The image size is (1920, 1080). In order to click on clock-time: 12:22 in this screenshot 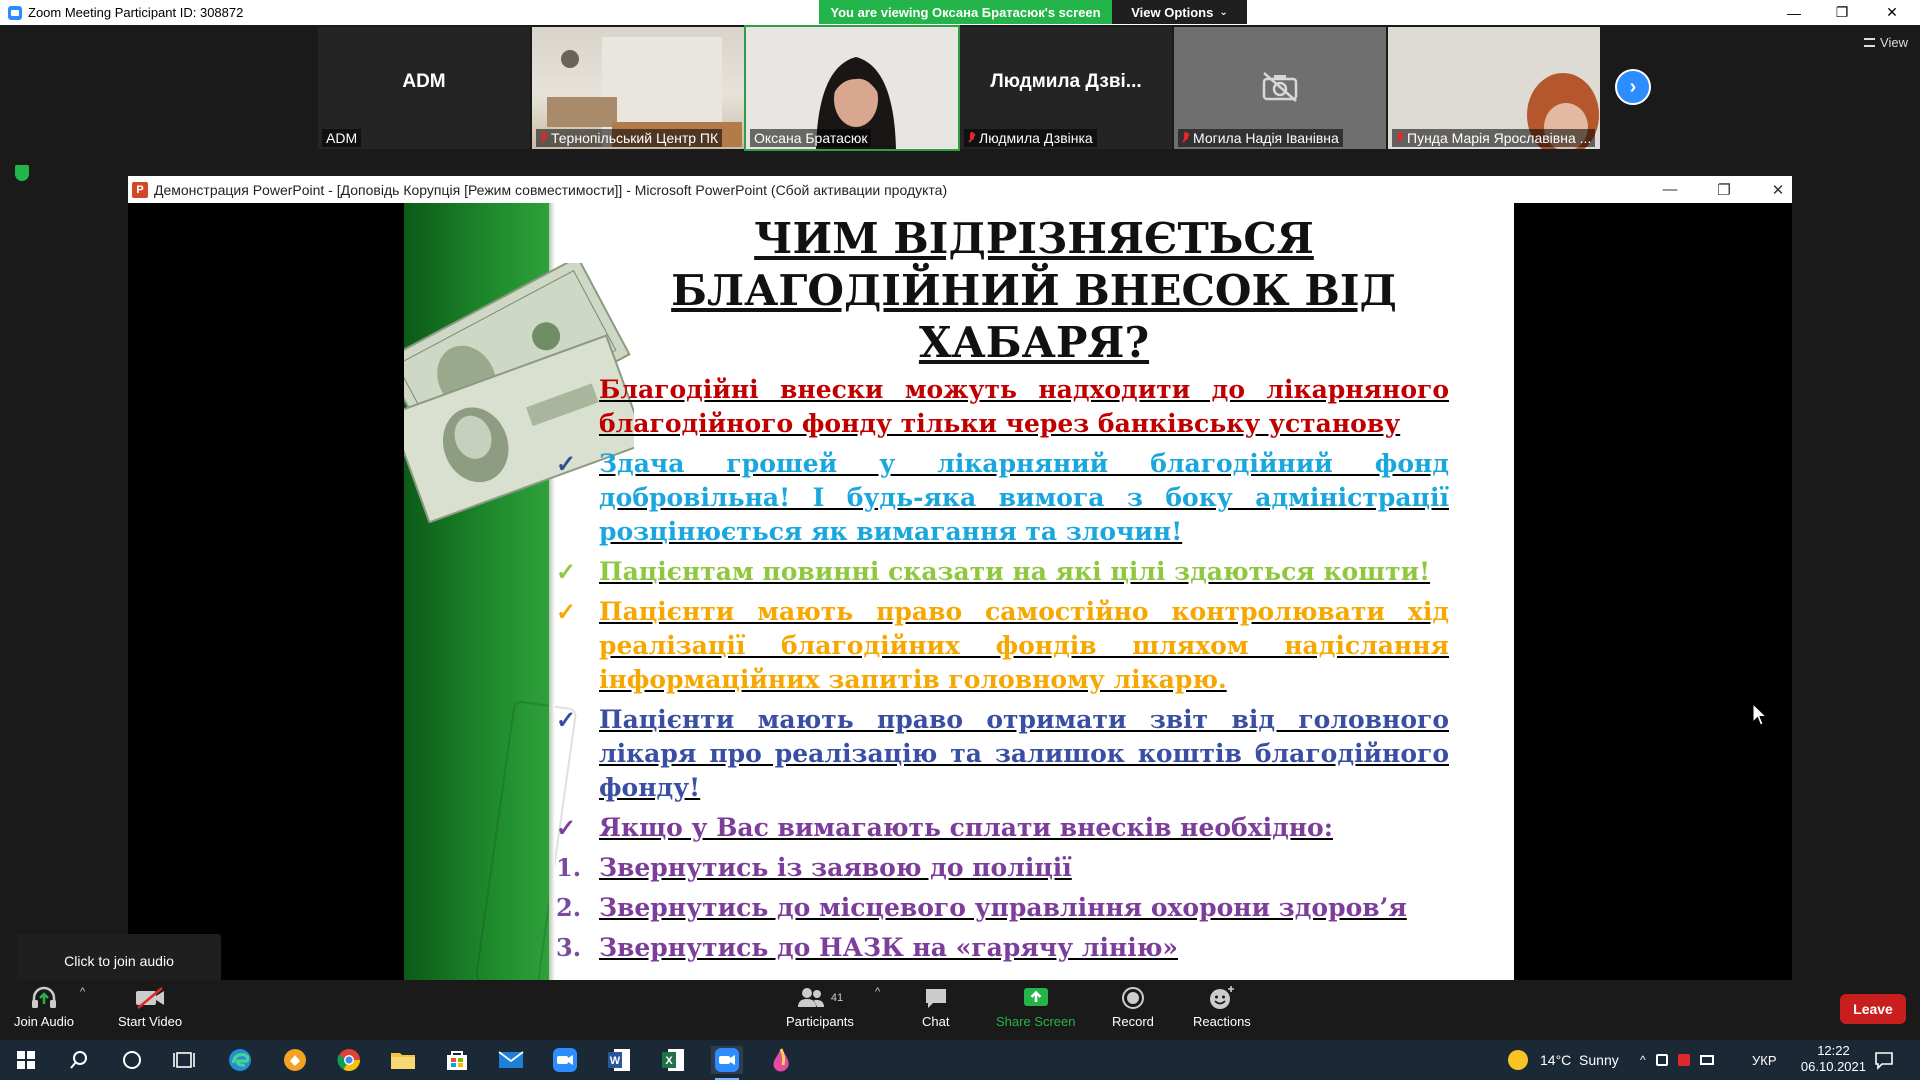, I will do `click(1833, 1050)`.